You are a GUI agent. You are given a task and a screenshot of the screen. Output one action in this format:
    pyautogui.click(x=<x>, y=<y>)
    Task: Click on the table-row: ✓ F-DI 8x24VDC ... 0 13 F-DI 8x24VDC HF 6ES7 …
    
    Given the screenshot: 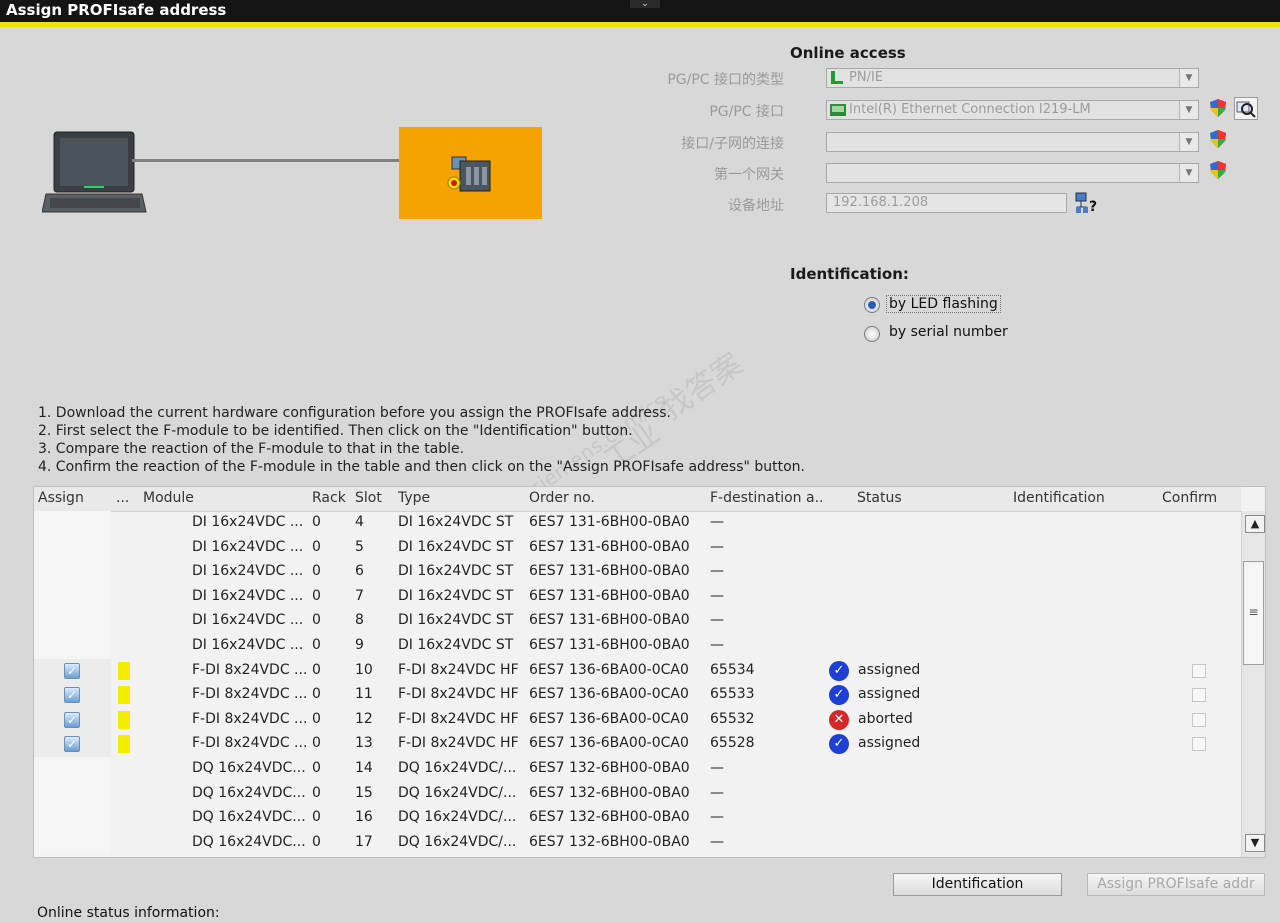 What is the action you would take?
    pyautogui.click(x=637, y=744)
    